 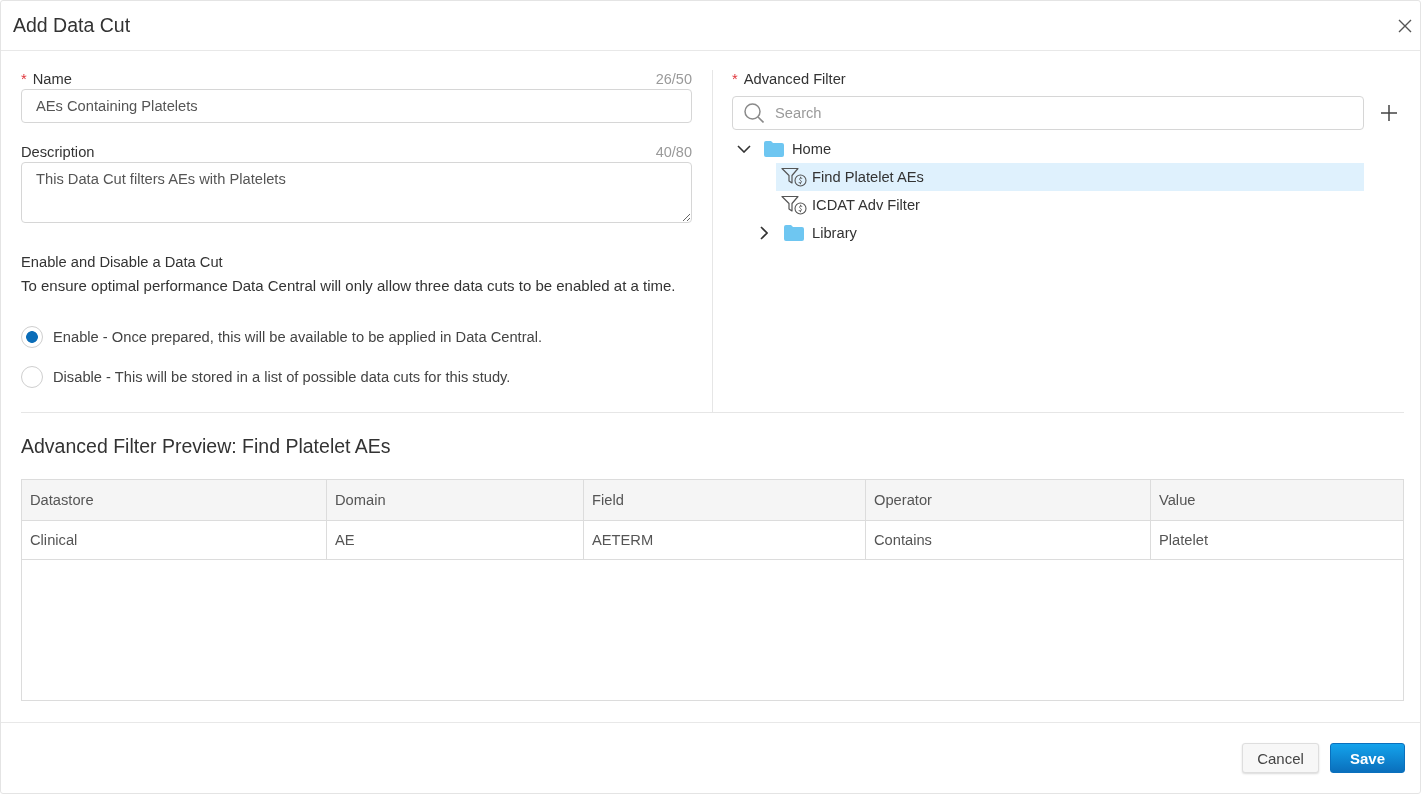 What do you see at coordinates (796, 149) in the screenshot?
I see `tree-node: Home` at bounding box center [796, 149].